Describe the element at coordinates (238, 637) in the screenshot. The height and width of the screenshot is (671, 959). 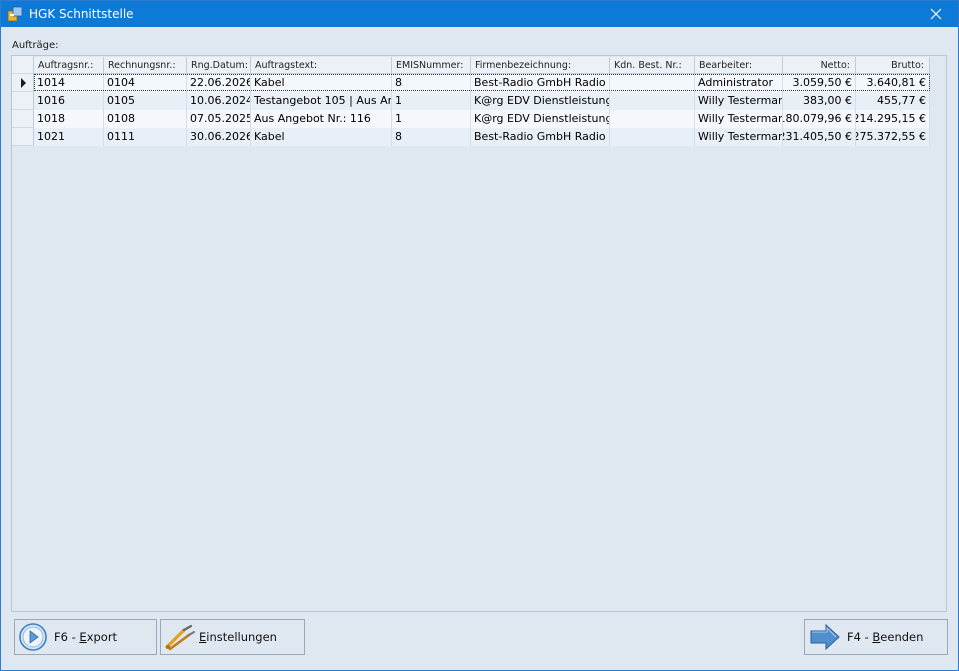
I see `settings-label: Einstellungen` at that location.